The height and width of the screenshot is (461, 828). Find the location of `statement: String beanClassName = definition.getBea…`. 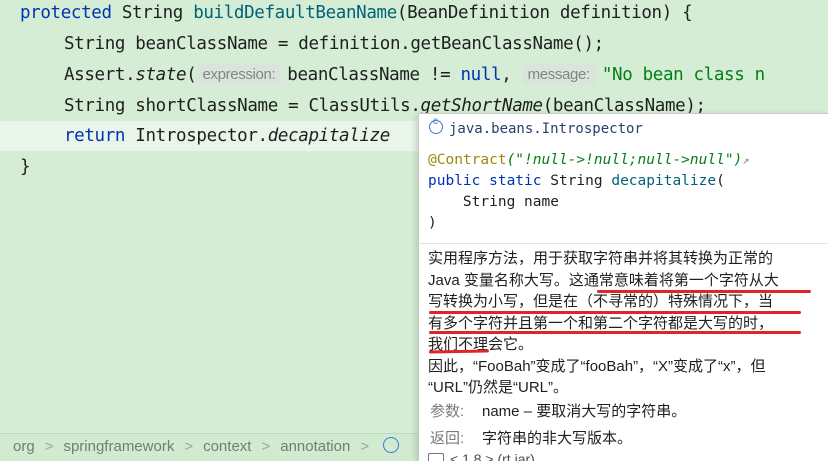

statement: String beanClassName = definition.getBea… is located at coordinates (334, 44).